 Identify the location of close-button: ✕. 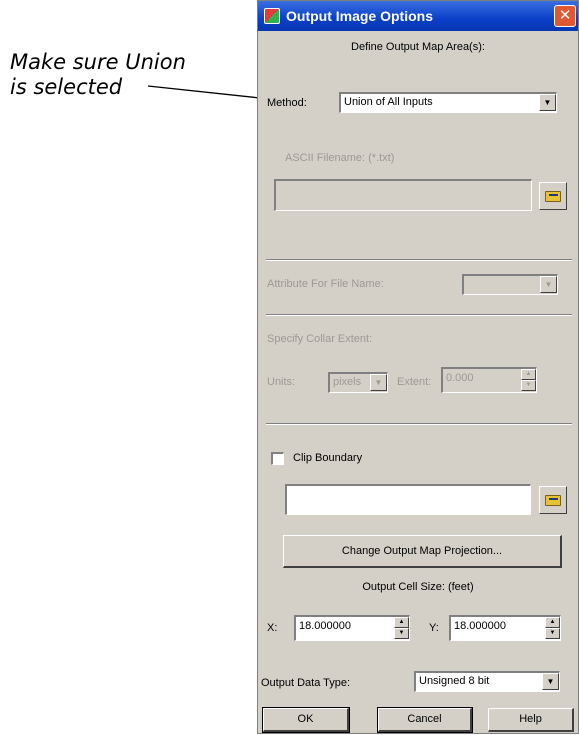
(565, 16).